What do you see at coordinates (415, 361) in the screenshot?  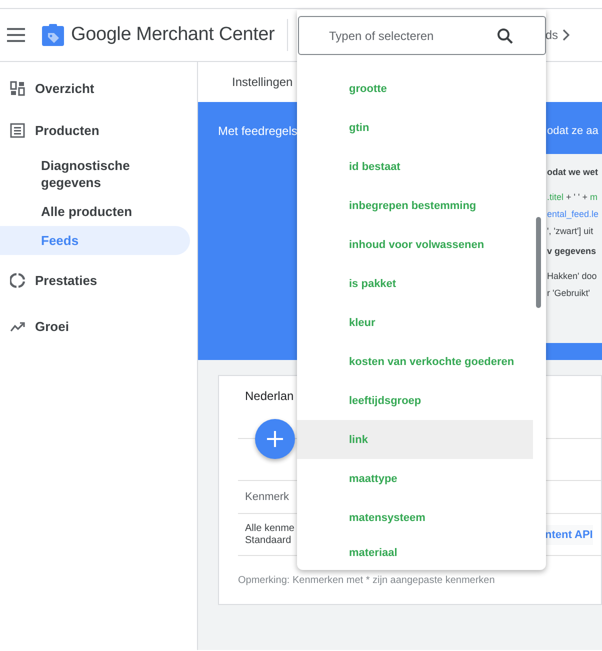 I see `menu-option: kosten van verkochte goederen` at bounding box center [415, 361].